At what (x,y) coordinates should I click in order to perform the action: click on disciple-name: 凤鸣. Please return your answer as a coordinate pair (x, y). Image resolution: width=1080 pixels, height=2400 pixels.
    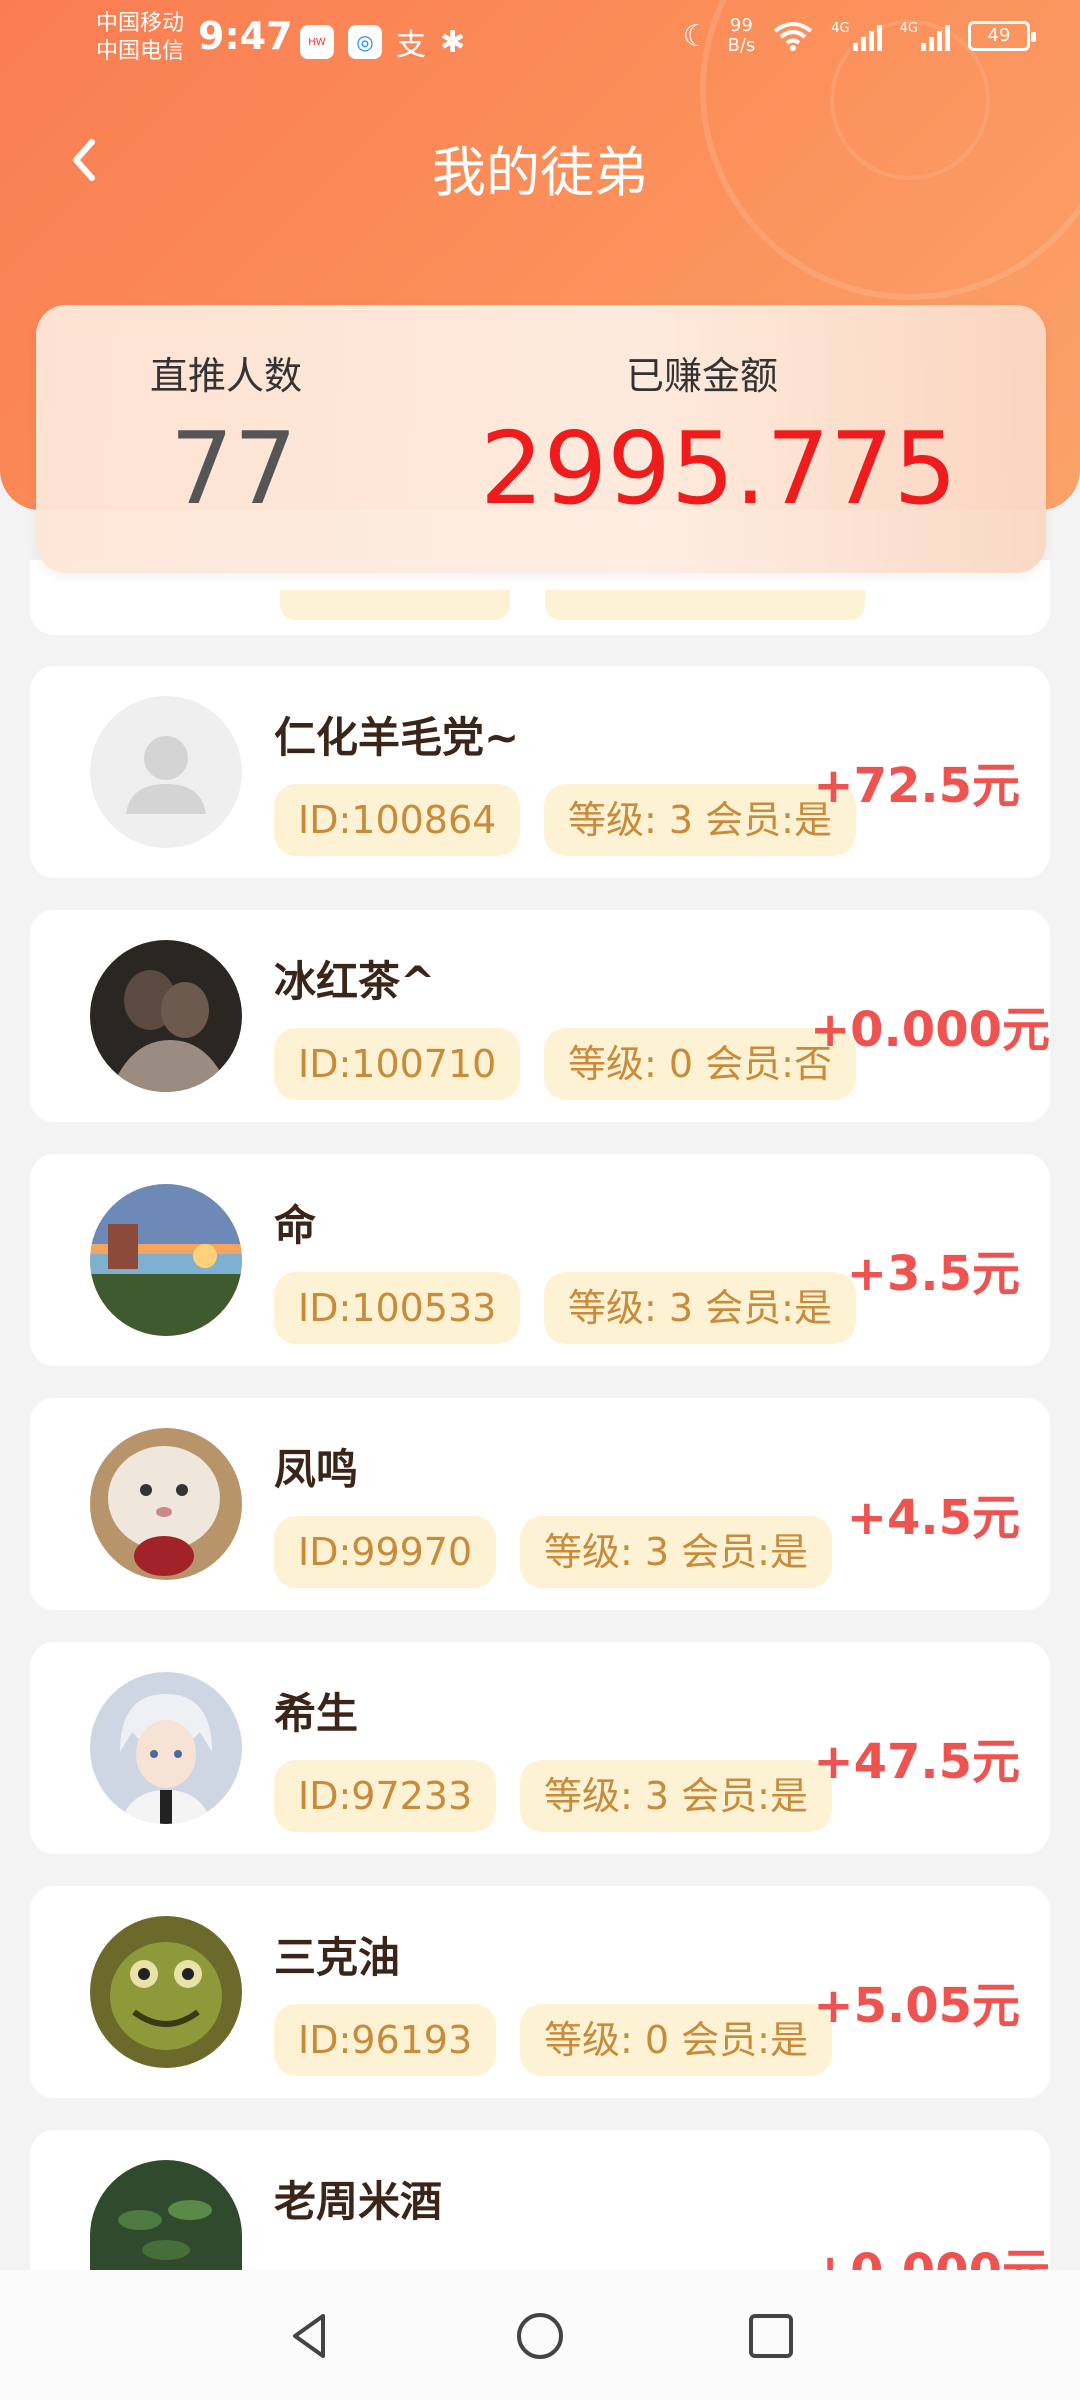
    Looking at the image, I should click on (316, 1469).